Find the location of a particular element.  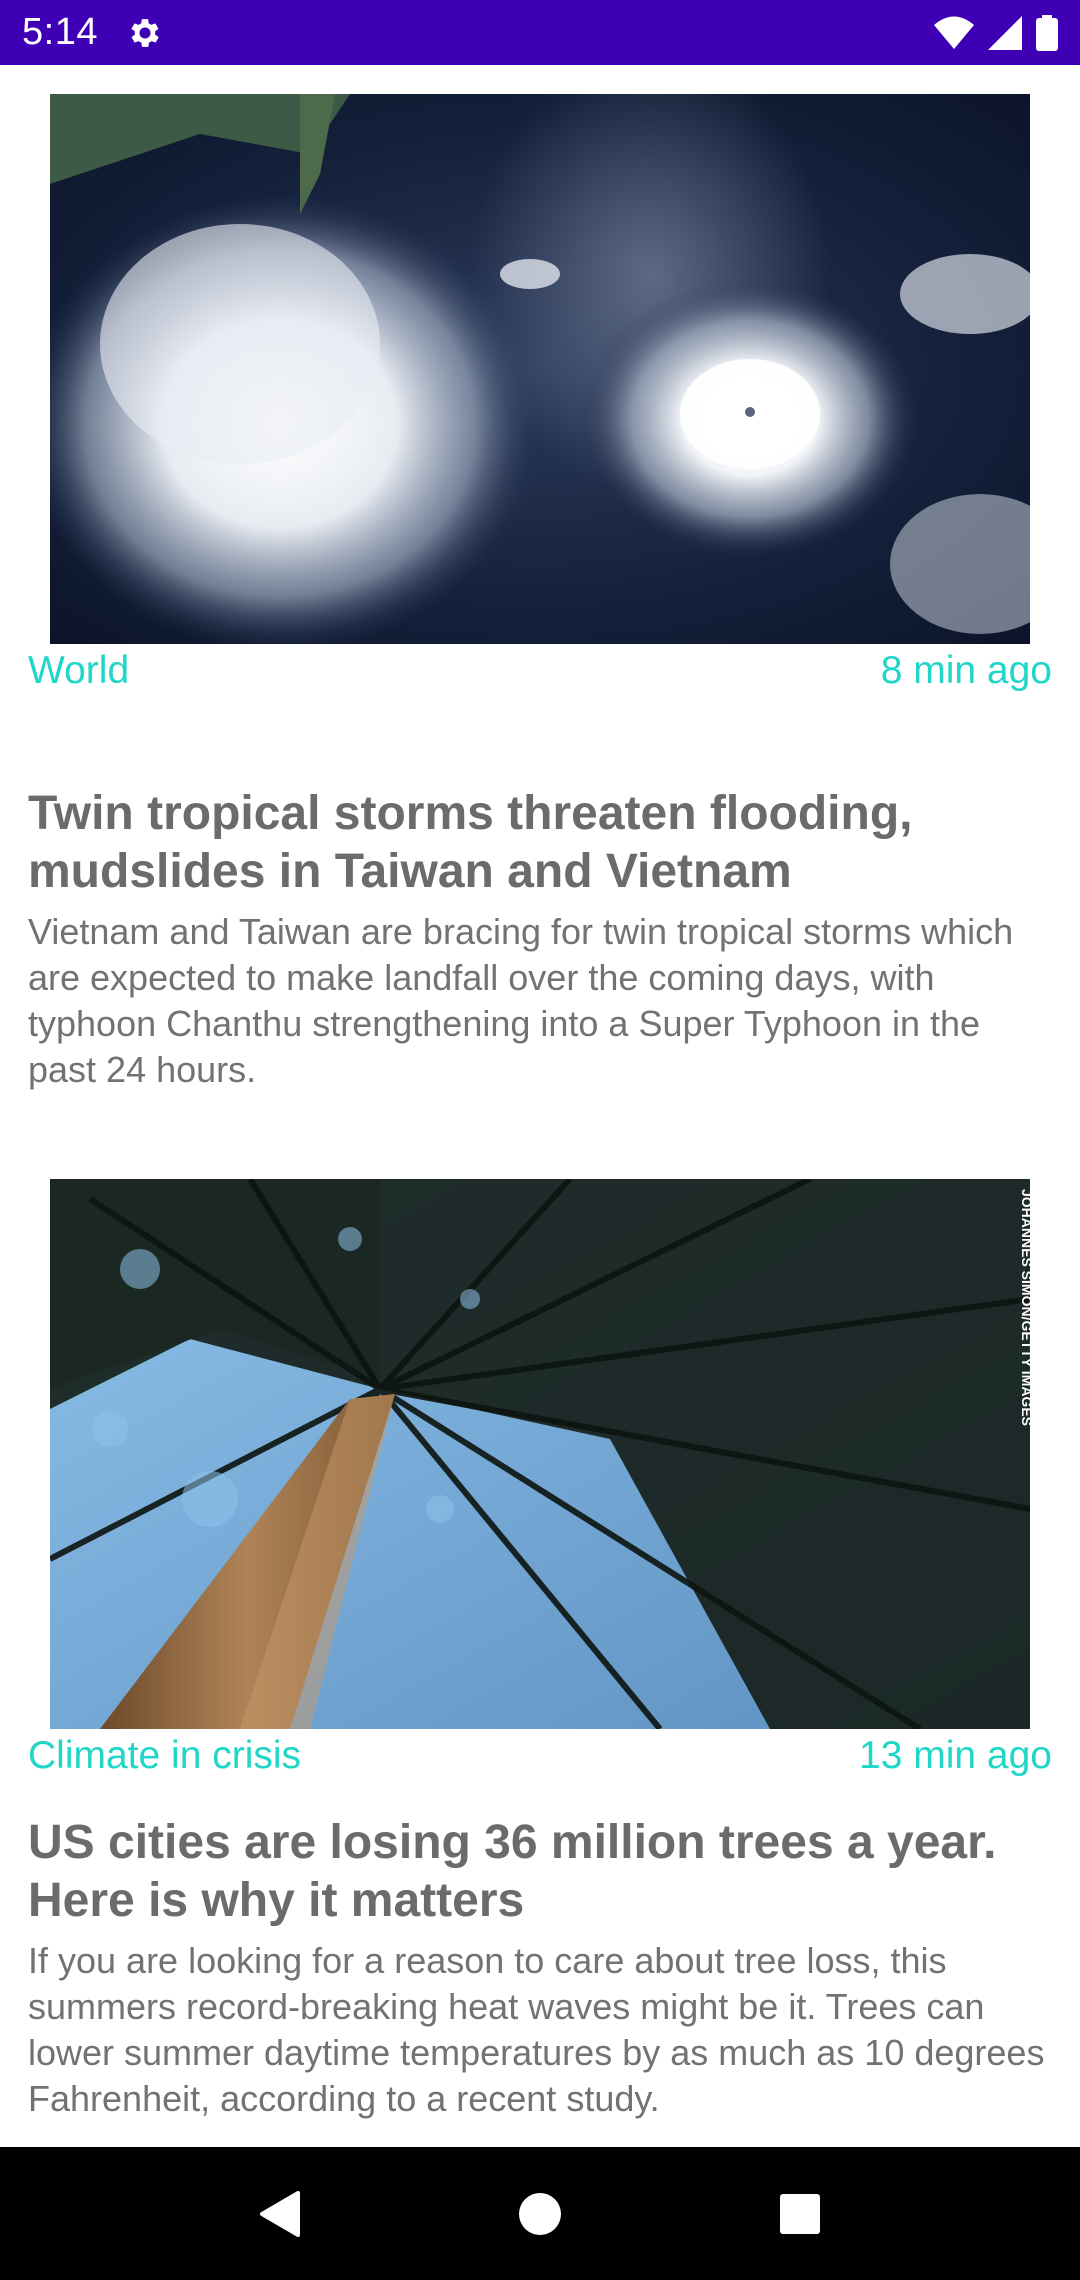

wifi-icon is located at coordinates (954, 32).